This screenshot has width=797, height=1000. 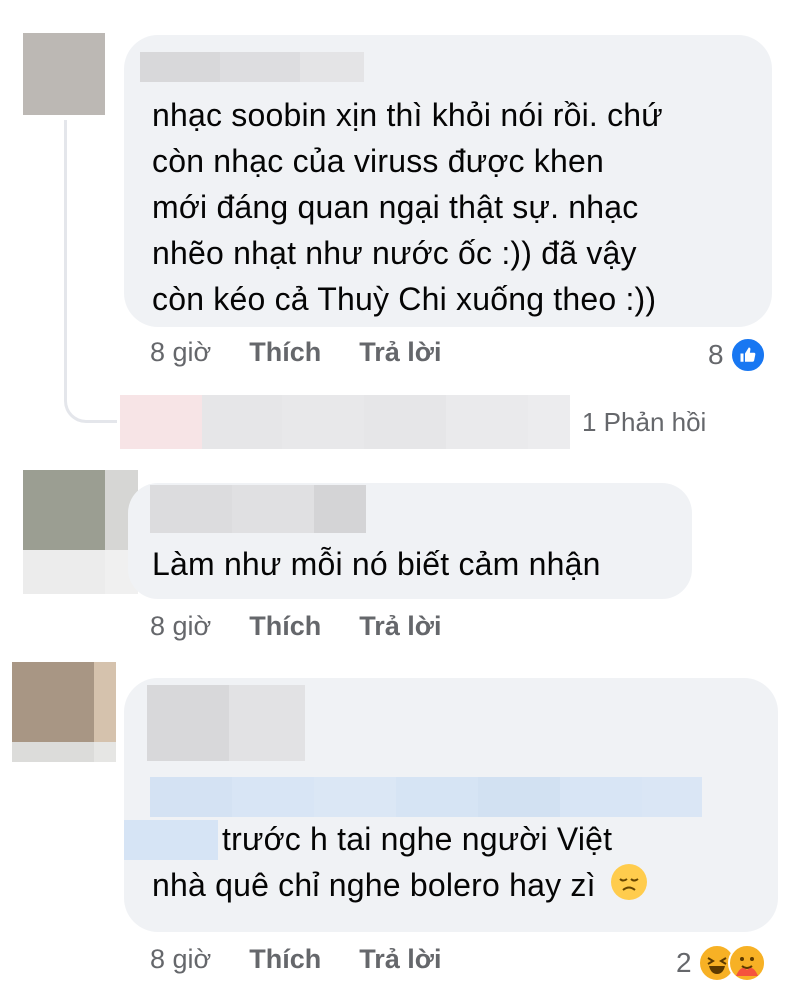 What do you see at coordinates (747, 355) in the screenshot?
I see `like-icon` at bounding box center [747, 355].